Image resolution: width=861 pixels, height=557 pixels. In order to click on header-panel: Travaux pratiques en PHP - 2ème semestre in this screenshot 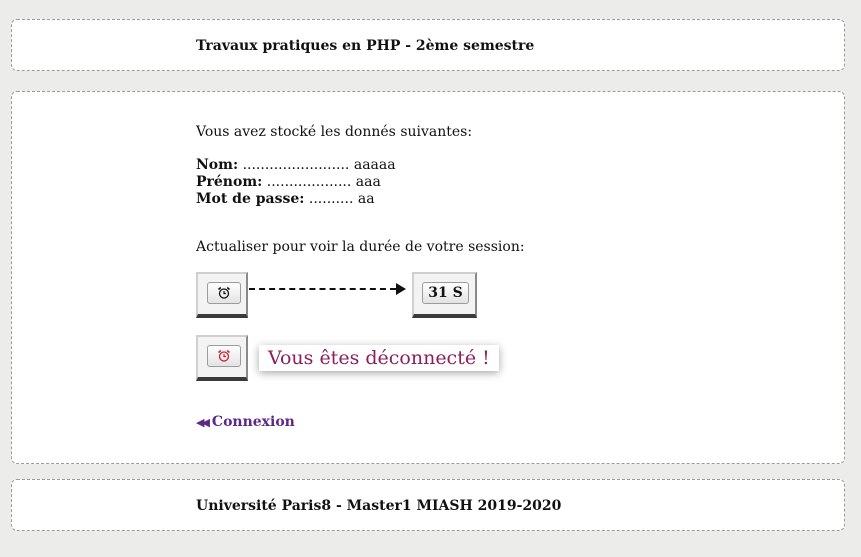, I will do `click(428, 45)`.